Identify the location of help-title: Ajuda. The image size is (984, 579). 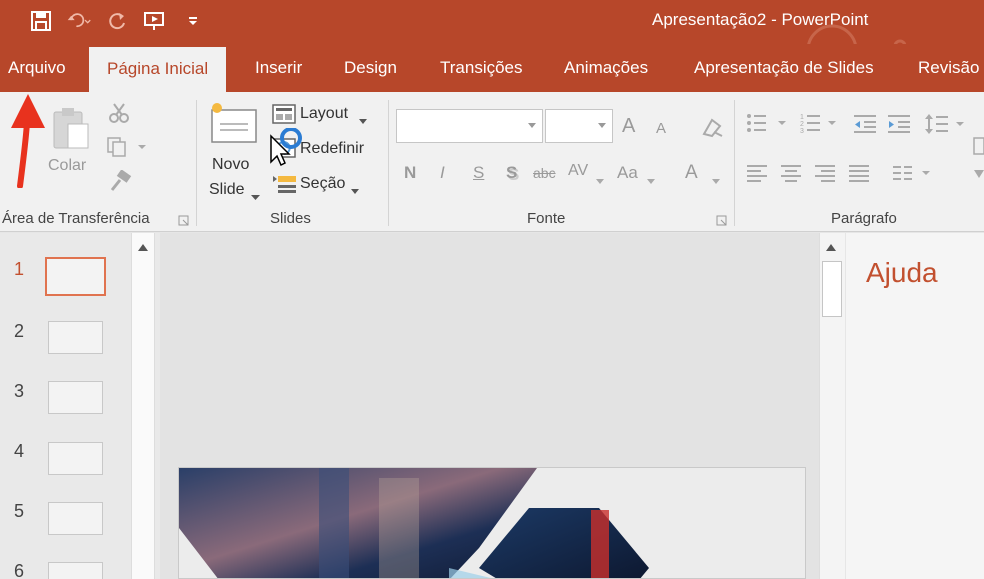
(902, 272).